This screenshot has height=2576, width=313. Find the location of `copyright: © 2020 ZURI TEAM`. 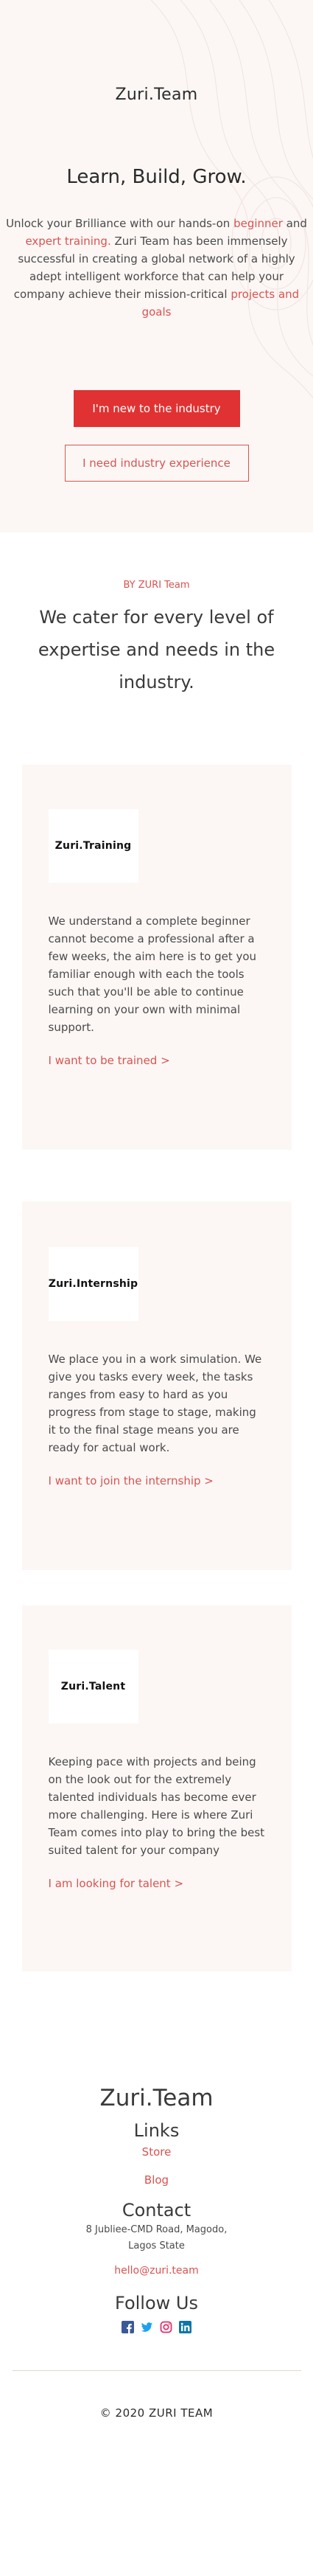

copyright: © 2020 ZURI TEAM is located at coordinates (156, 2413).